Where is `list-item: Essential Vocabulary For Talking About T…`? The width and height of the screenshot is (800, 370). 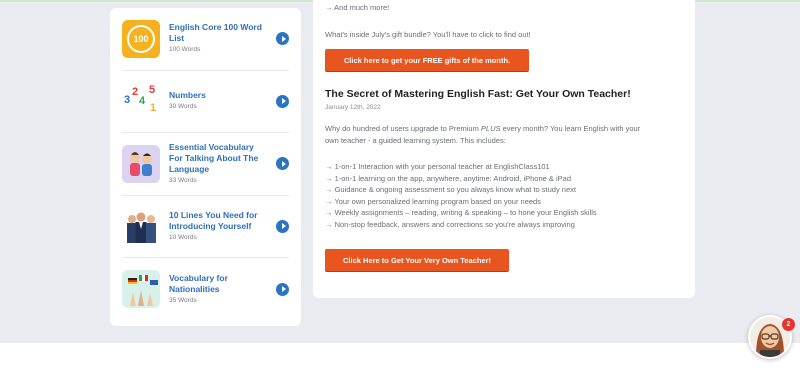 list-item: Essential Vocabulary For Talking About T… is located at coordinates (205, 164).